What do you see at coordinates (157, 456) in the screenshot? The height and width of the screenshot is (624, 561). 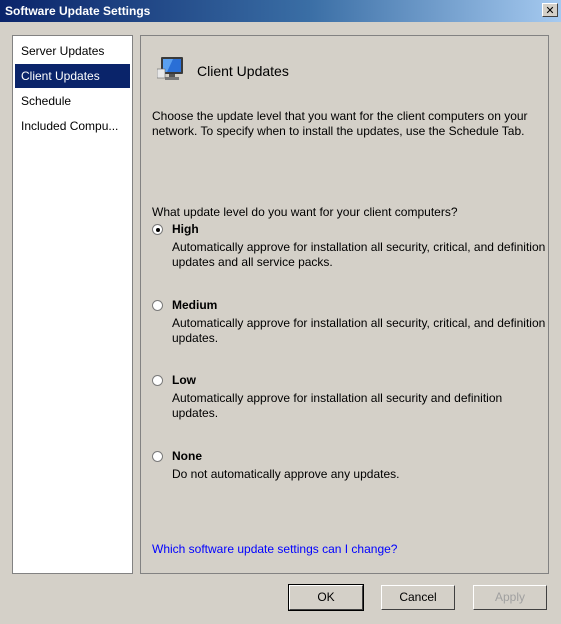 I see `radio-none` at bounding box center [157, 456].